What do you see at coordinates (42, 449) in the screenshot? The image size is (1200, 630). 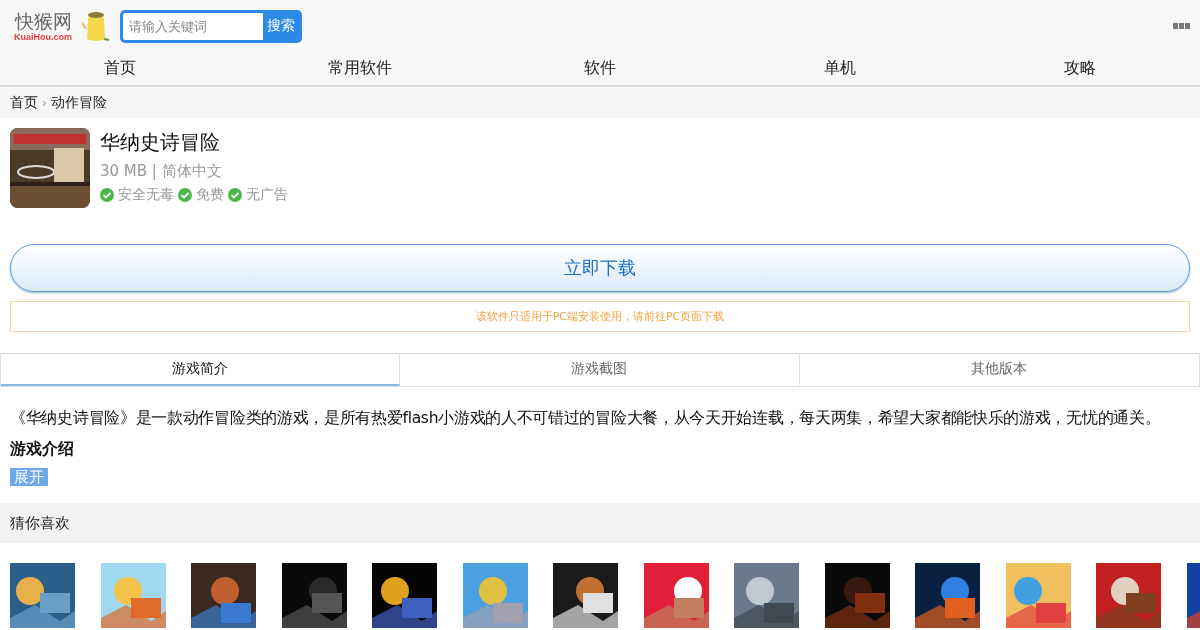 I see `section-heading: 游戏介绍` at bounding box center [42, 449].